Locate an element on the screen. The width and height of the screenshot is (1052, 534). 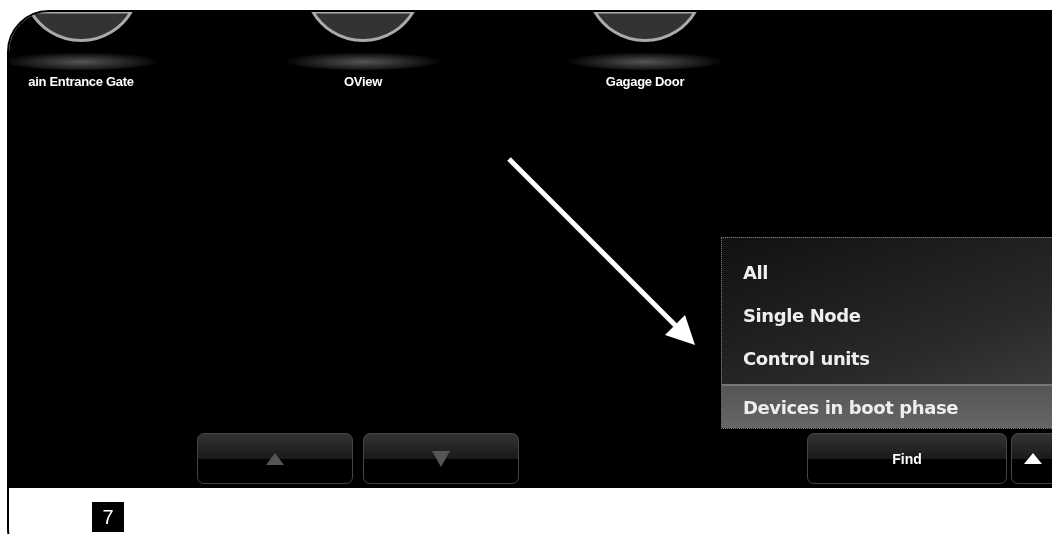
caret-up-icon is located at coordinates (1033, 458).